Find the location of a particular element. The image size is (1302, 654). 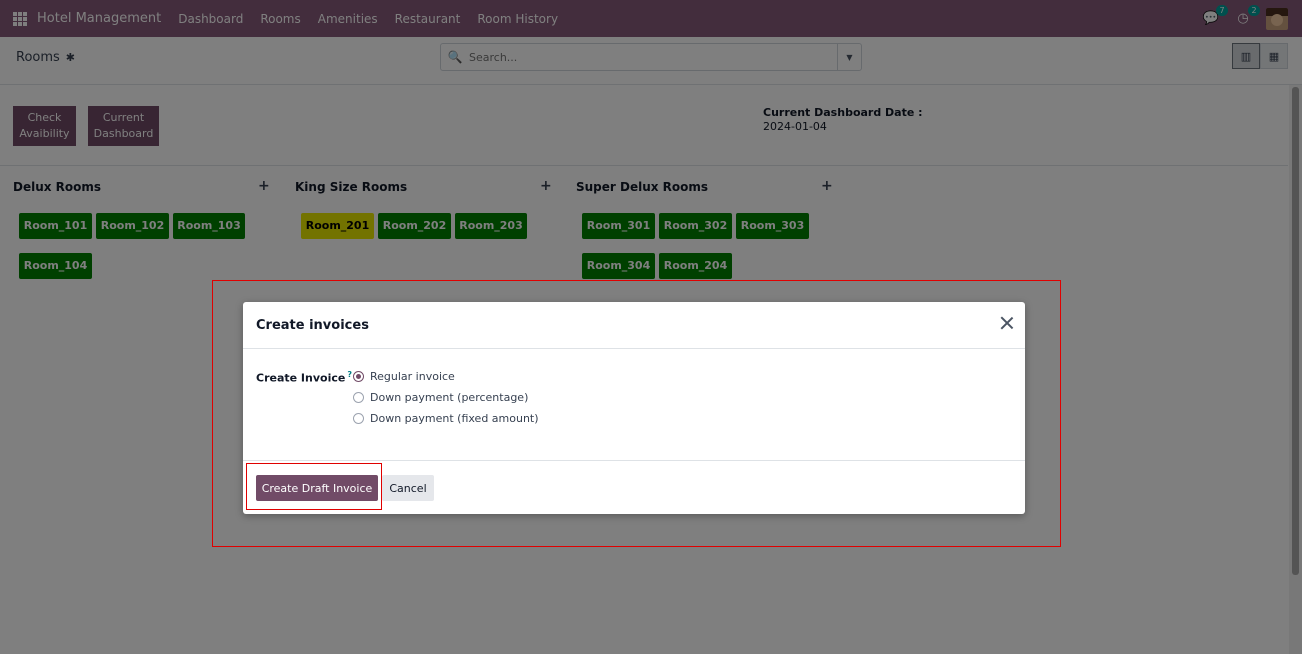

highlight-box-create-button is located at coordinates (314, 486).